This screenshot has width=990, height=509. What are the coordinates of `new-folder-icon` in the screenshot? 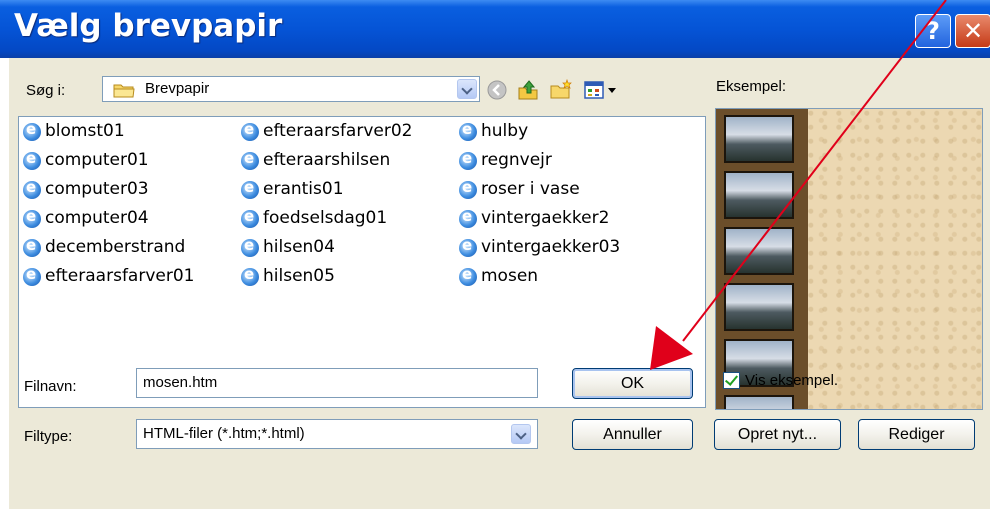 It's located at (561, 90).